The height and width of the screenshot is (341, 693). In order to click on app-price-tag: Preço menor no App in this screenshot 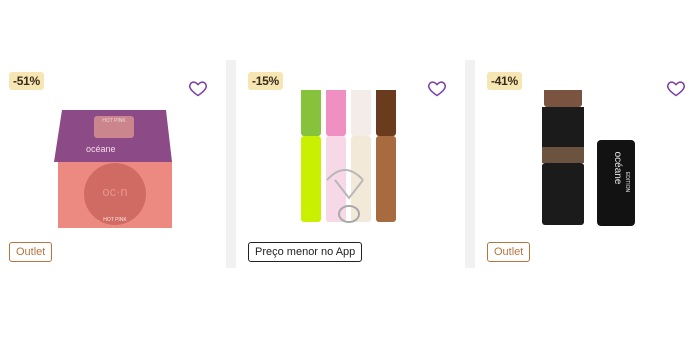, I will do `click(305, 252)`.